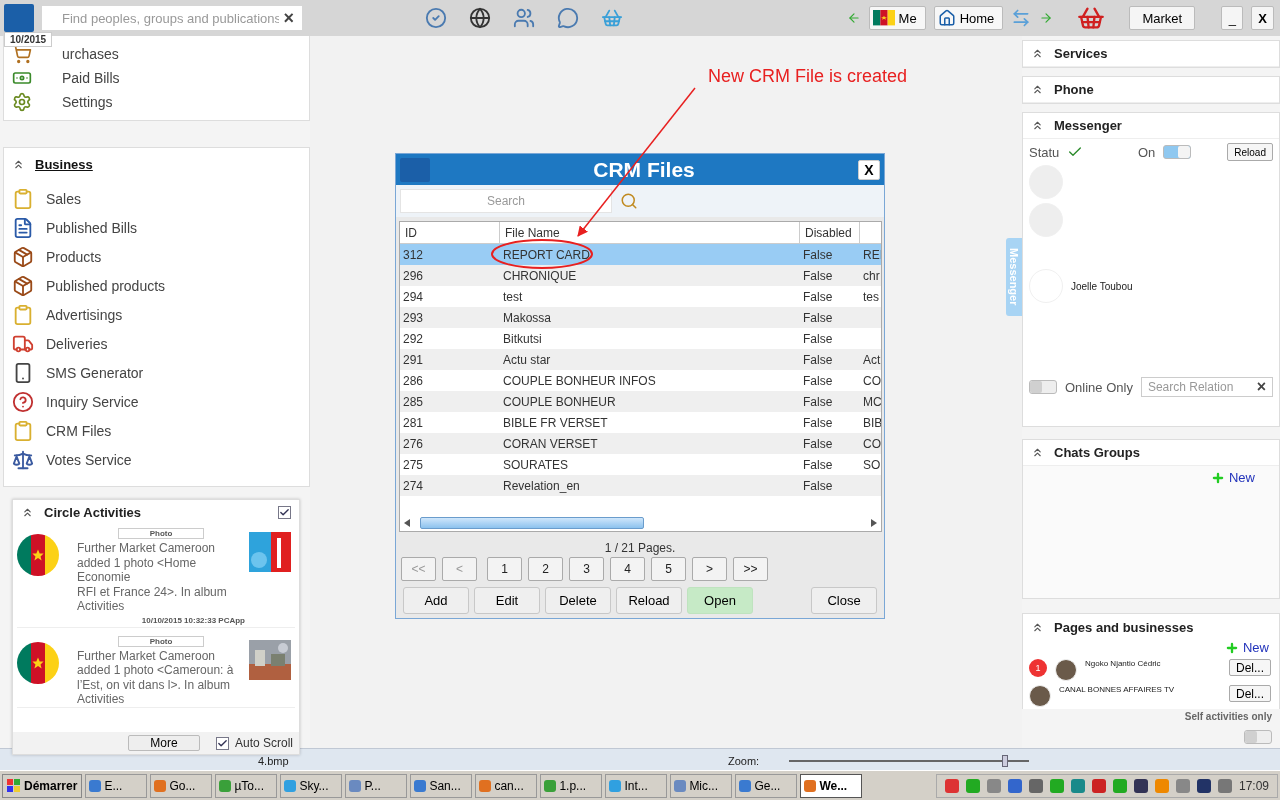  Describe the element at coordinates (156, 285) in the screenshot. I see `menu-item: Published products` at that location.